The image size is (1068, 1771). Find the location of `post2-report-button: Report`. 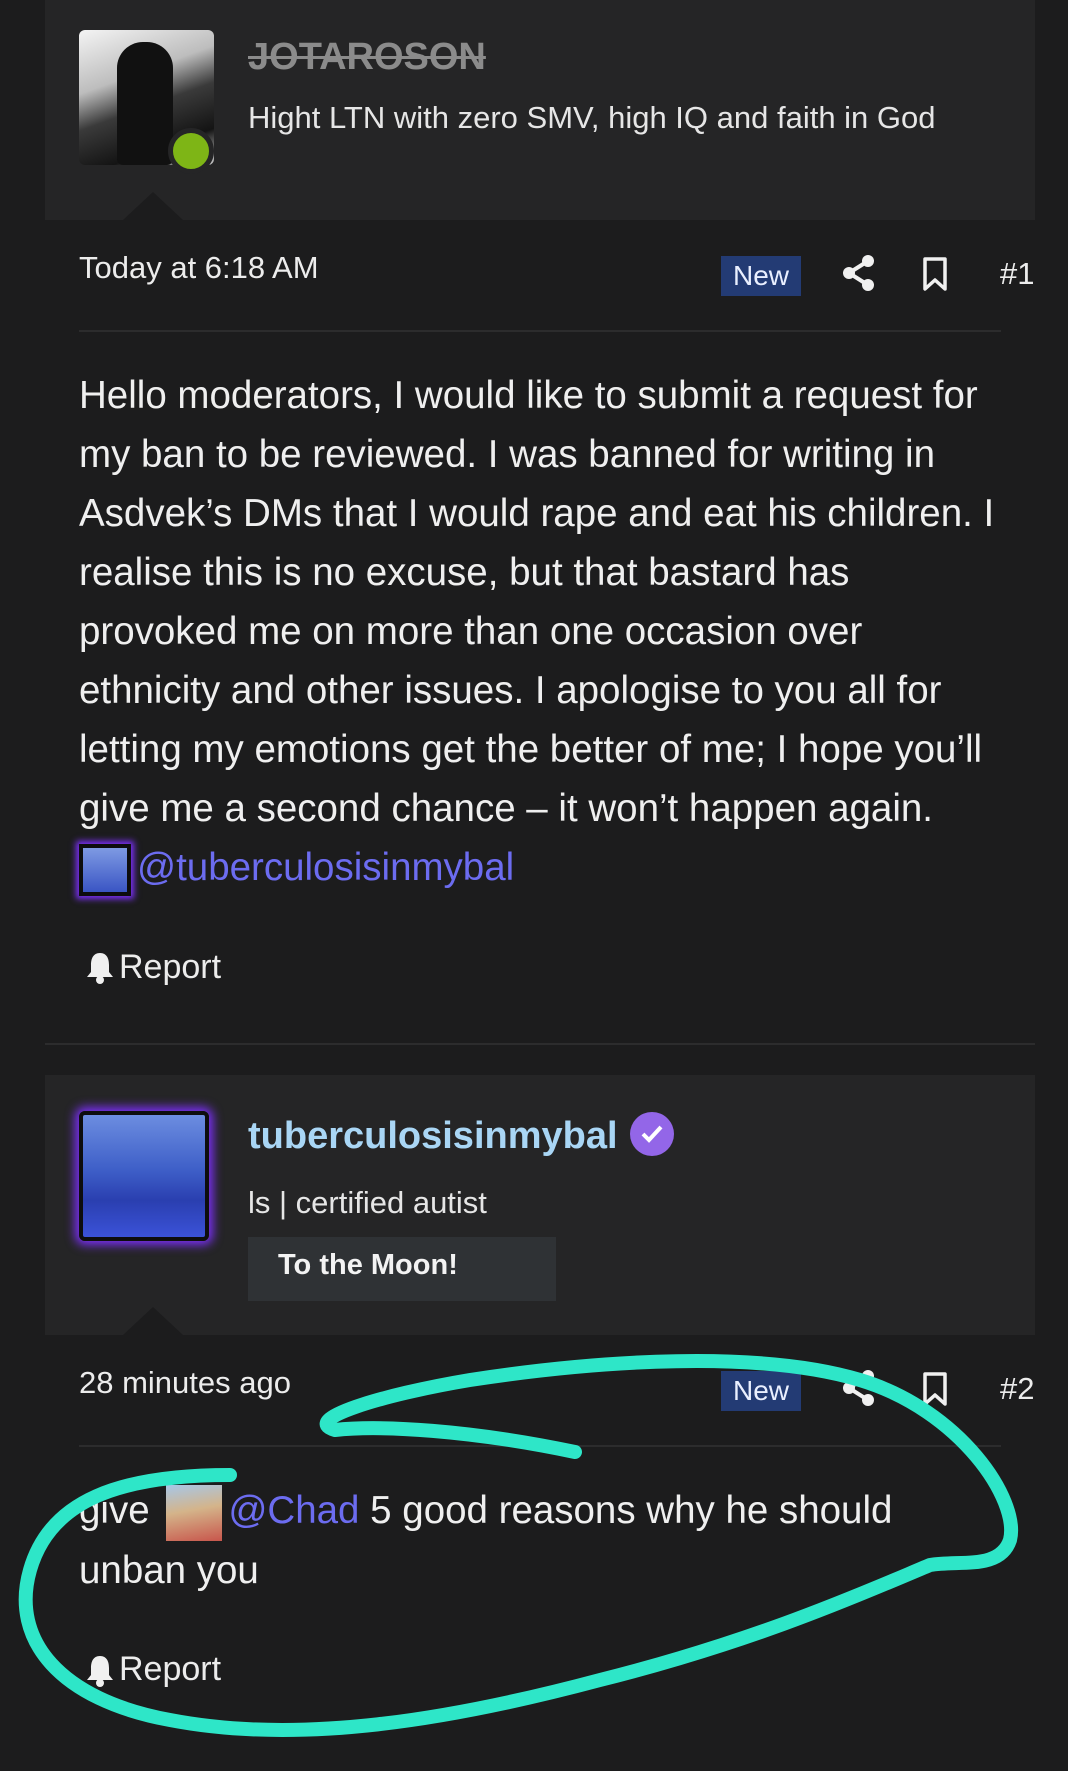

post2-report-button: Report is located at coordinates (540, 1658).